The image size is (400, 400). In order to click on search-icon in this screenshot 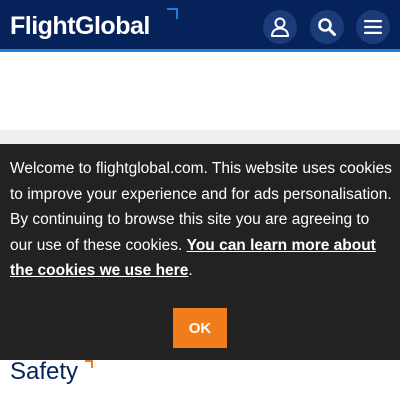, I will do `click(327, 27)`.